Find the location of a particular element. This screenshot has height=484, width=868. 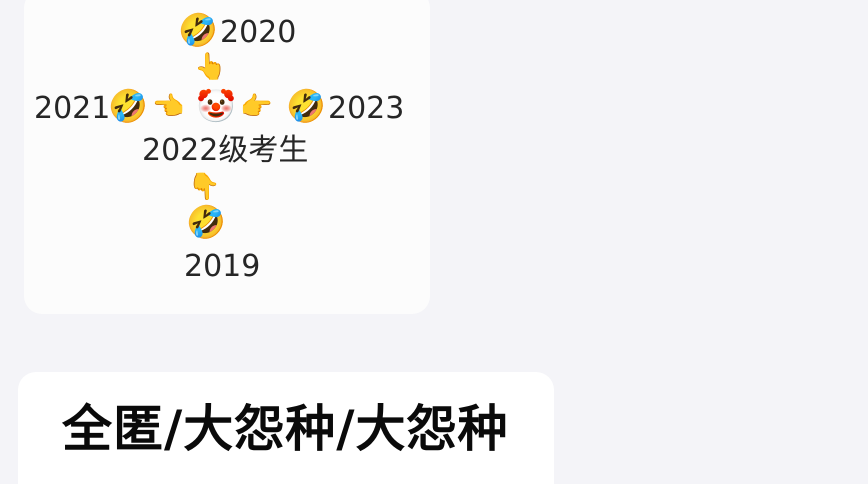

pointing-down-emoji: 👇 is located at coordinates (204, 187).